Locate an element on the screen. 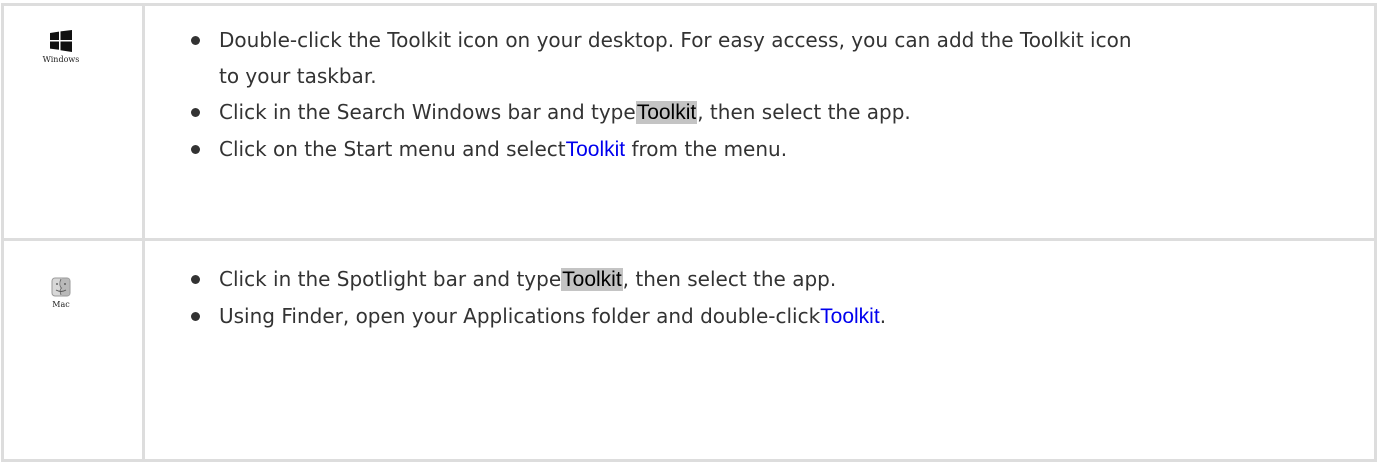 The width and height of the screenshot is (1380, 468). mac-badge: Mac is located at coordinates (61, 293).